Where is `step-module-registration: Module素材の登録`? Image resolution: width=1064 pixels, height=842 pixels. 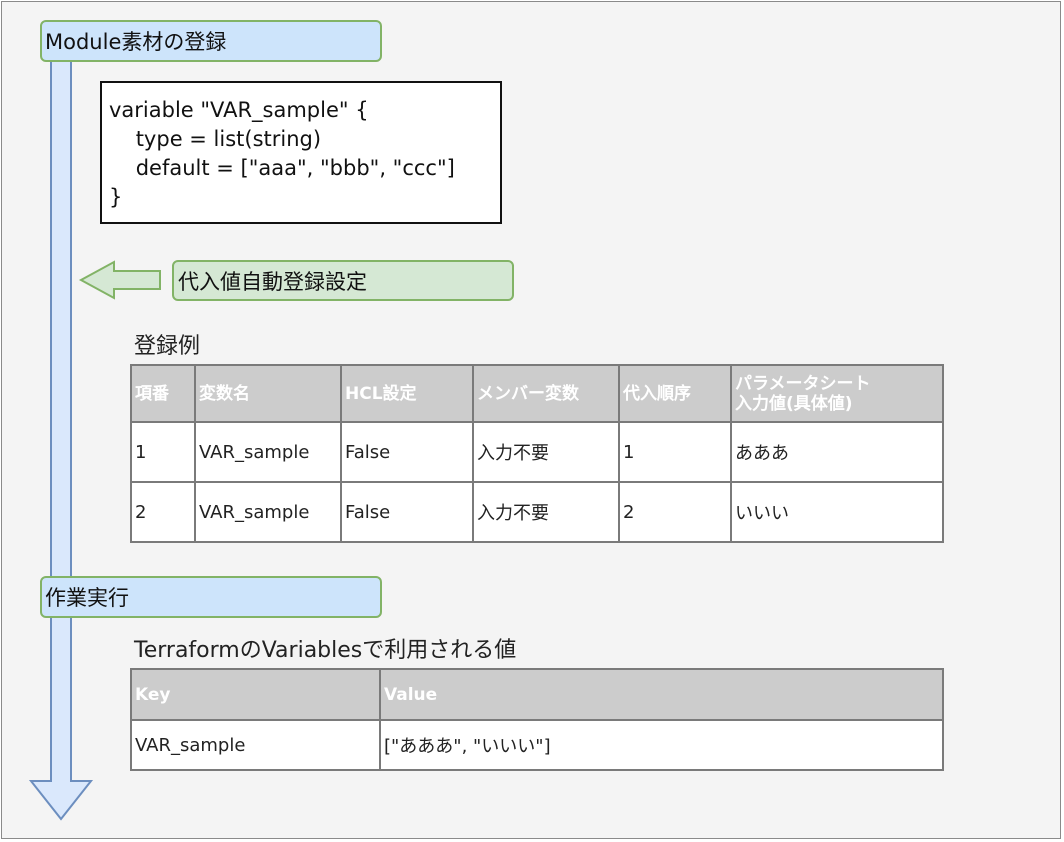 step-module-registration: Module素材の登録 is located at coordinates (211, 41).